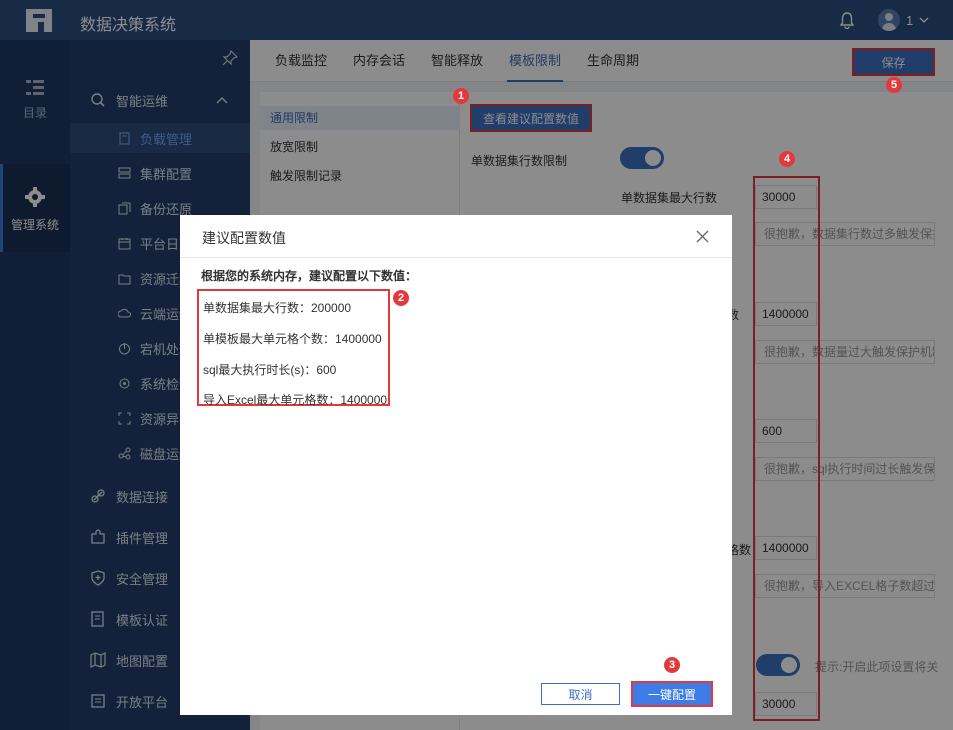 Image resolution: width=953 pixels, height=730 pixels. Describe the element at coordinates (672, 694) in the screenshot. I see `one-click-config-button: 一键配置` at that location.